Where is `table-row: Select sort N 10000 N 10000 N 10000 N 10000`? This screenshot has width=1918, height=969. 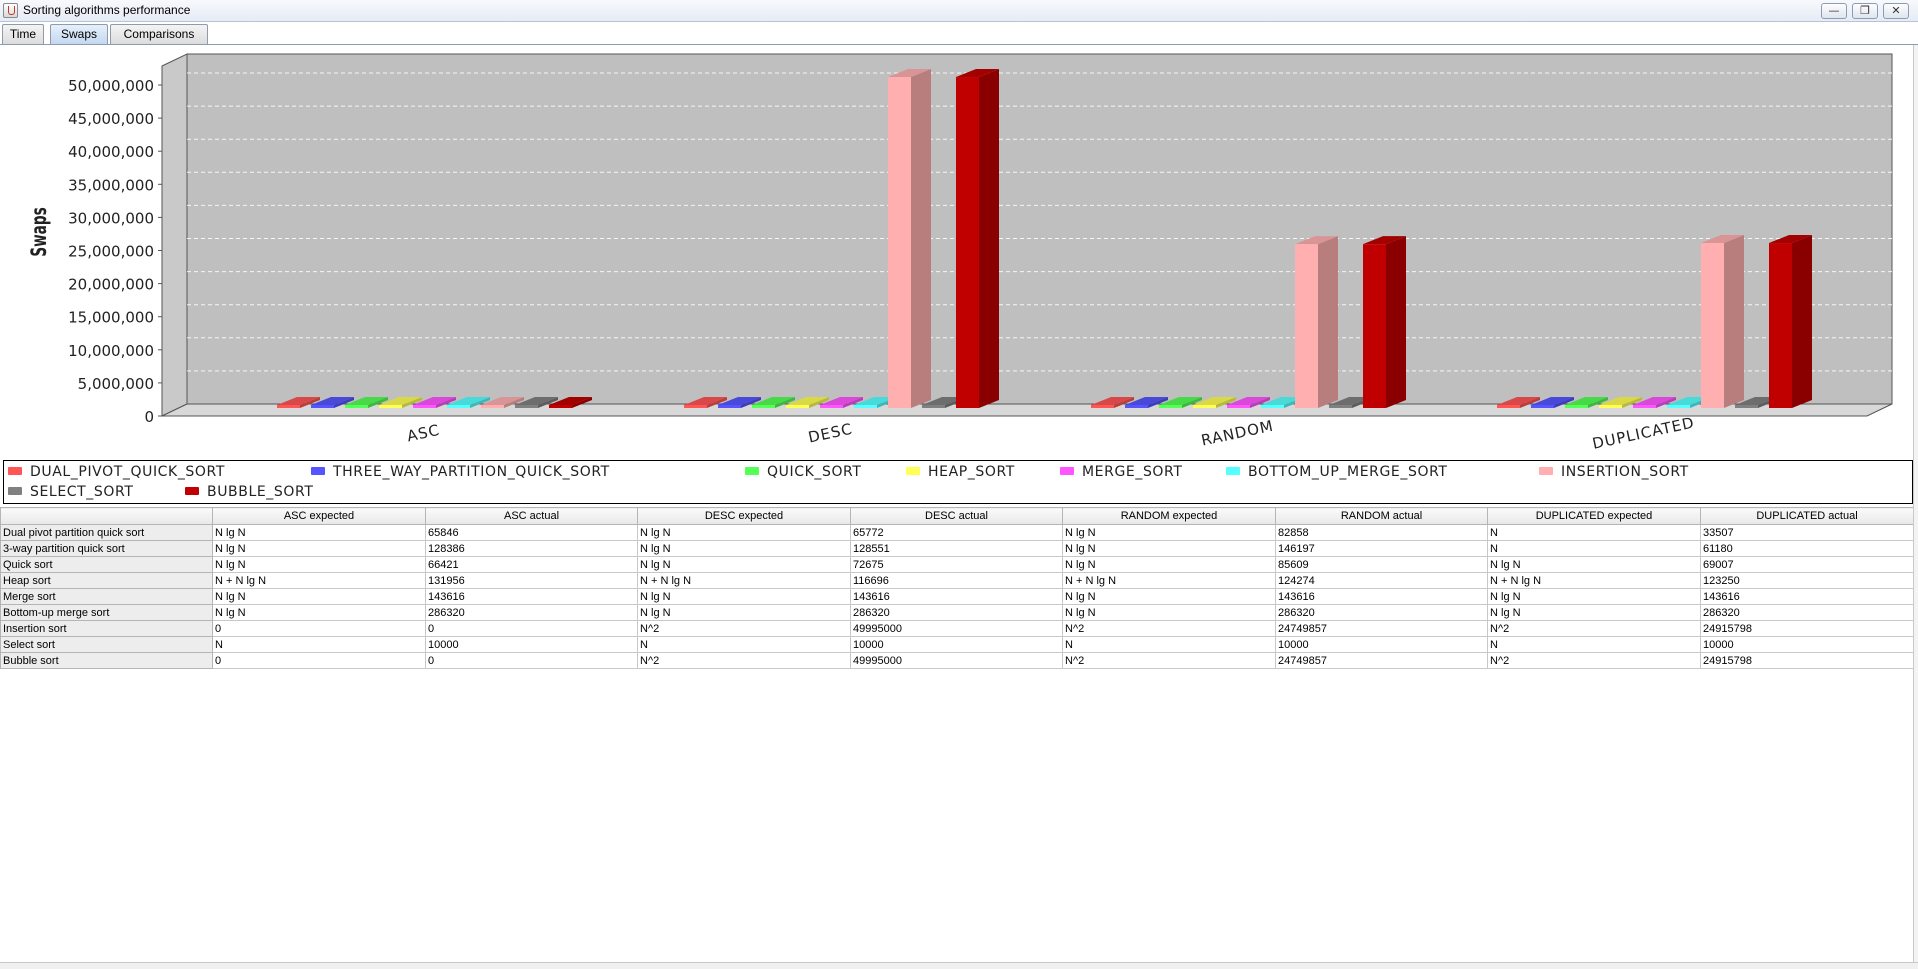 table-row: Select sort N 10000 N 10000 N 10000 N 10000 is located at coordinates (957, 644).